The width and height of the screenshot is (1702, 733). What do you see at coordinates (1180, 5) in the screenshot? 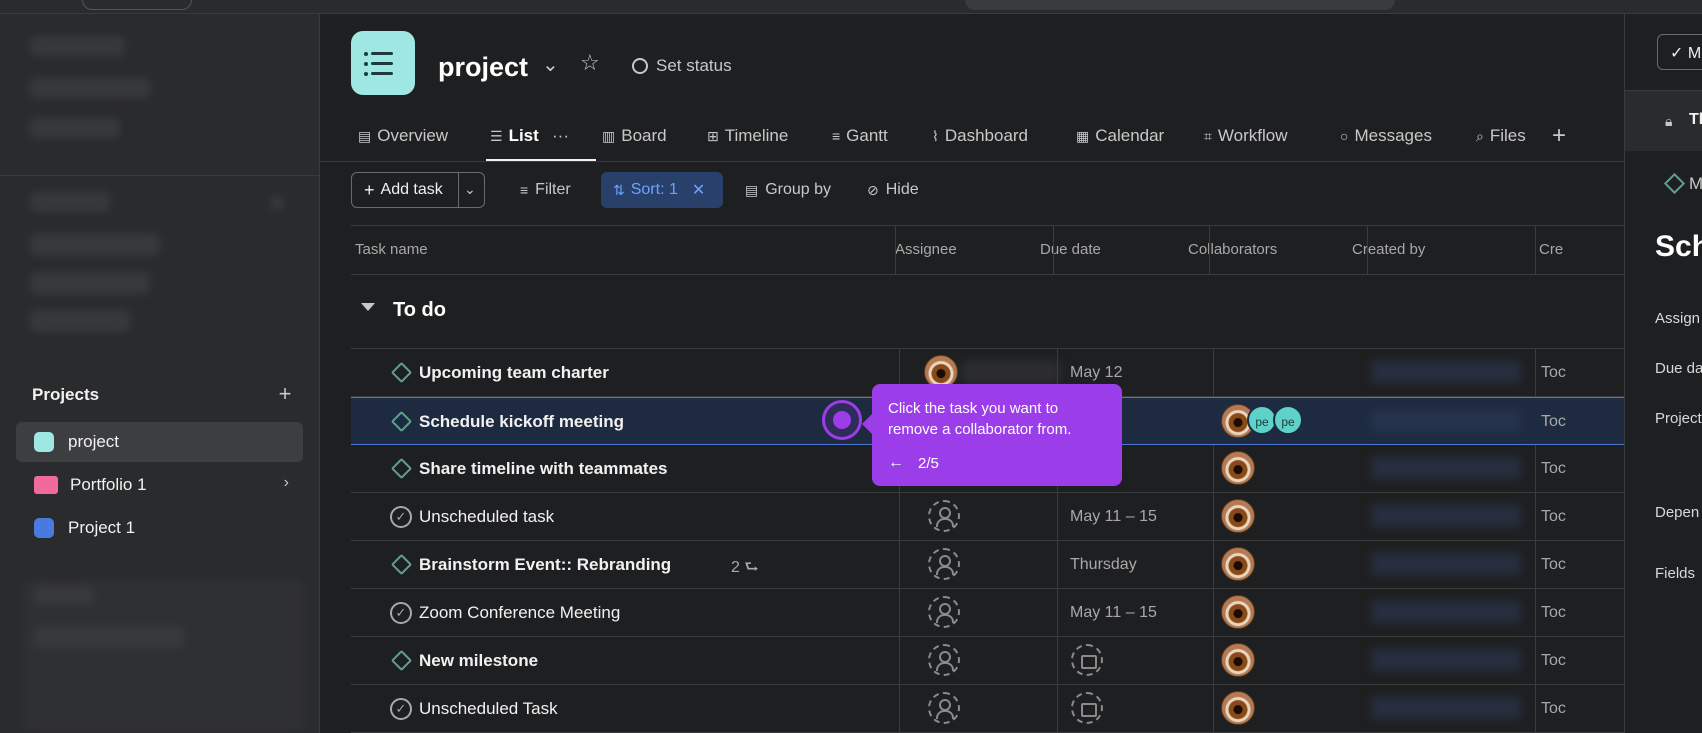
I see `top-bar-search` at bounding box center [1180, 5].